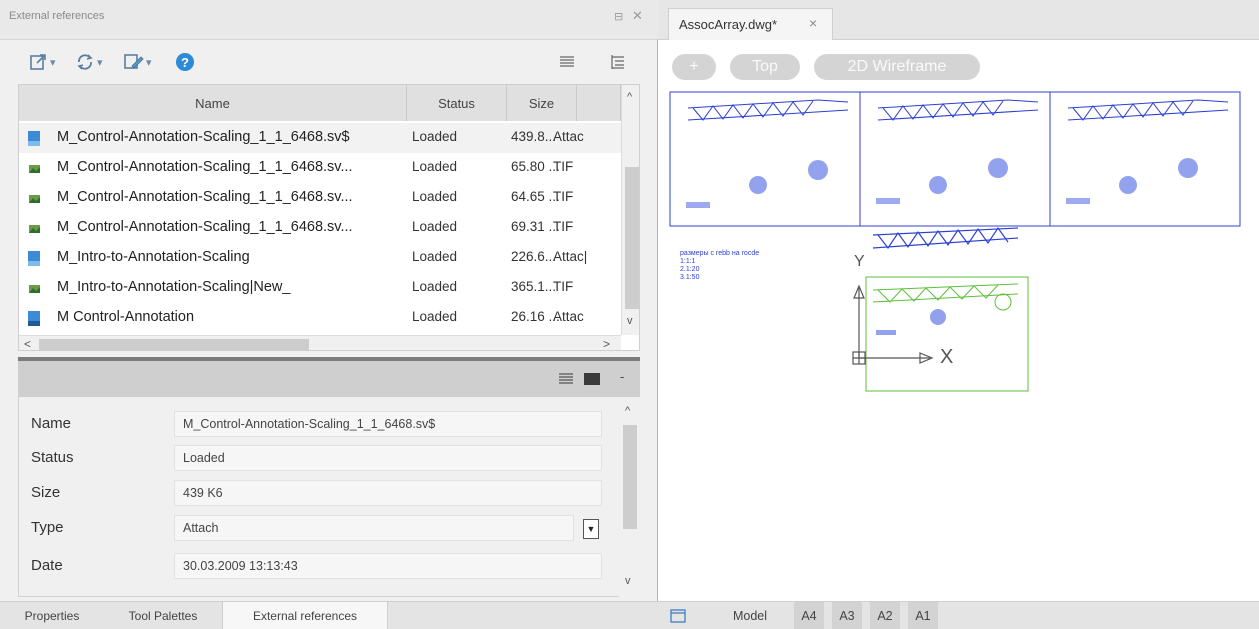 This screenshot has height=629, width=1259. I want to click on column-header-size: Size, so click(542, 103).